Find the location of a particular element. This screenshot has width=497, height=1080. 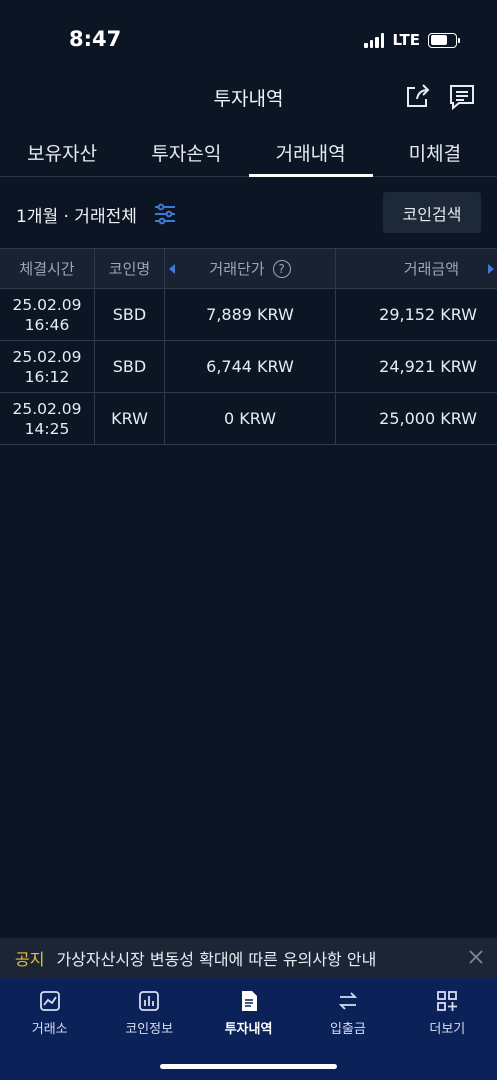

nav-label: 코인정보 is located at coordinates (149, 1029).